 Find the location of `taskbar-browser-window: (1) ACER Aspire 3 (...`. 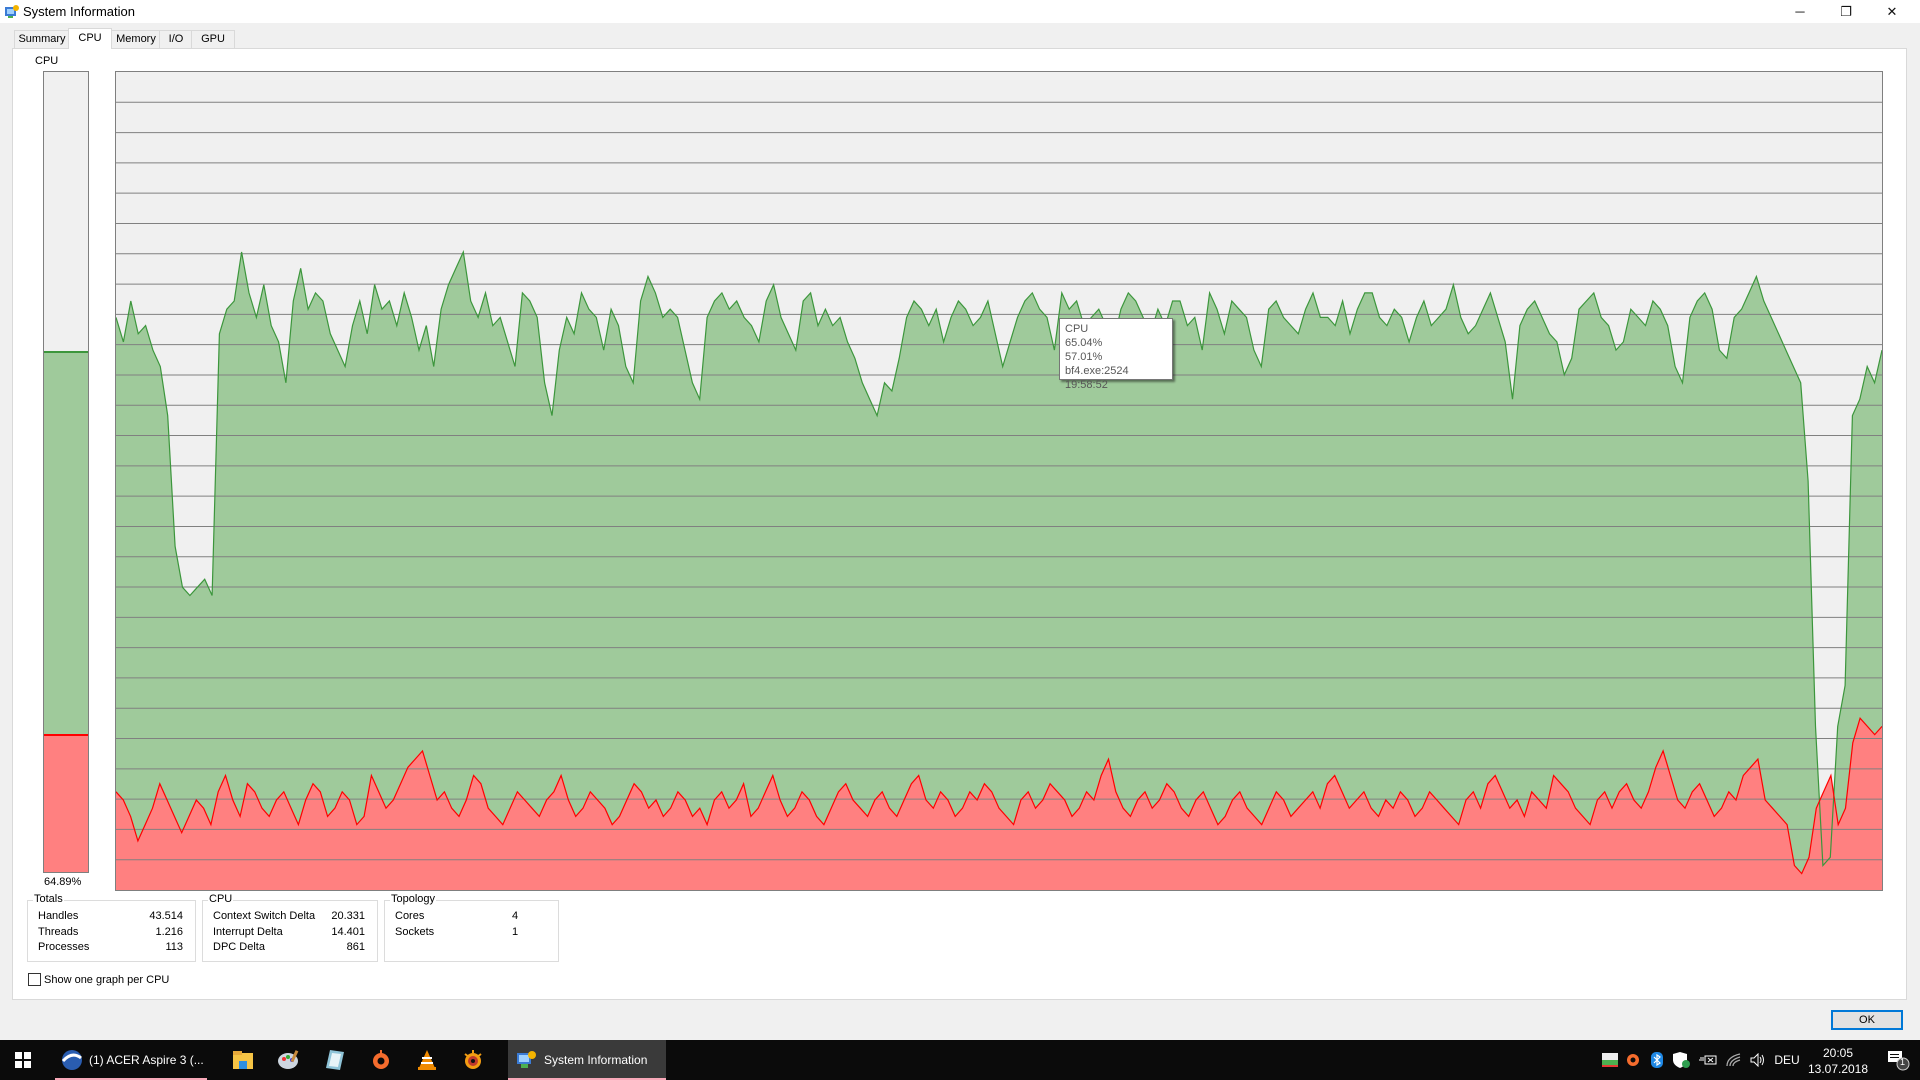

taskbar-browser-window: (1) ACER Aspire 3 (... is located at coordinates (131, 1060).